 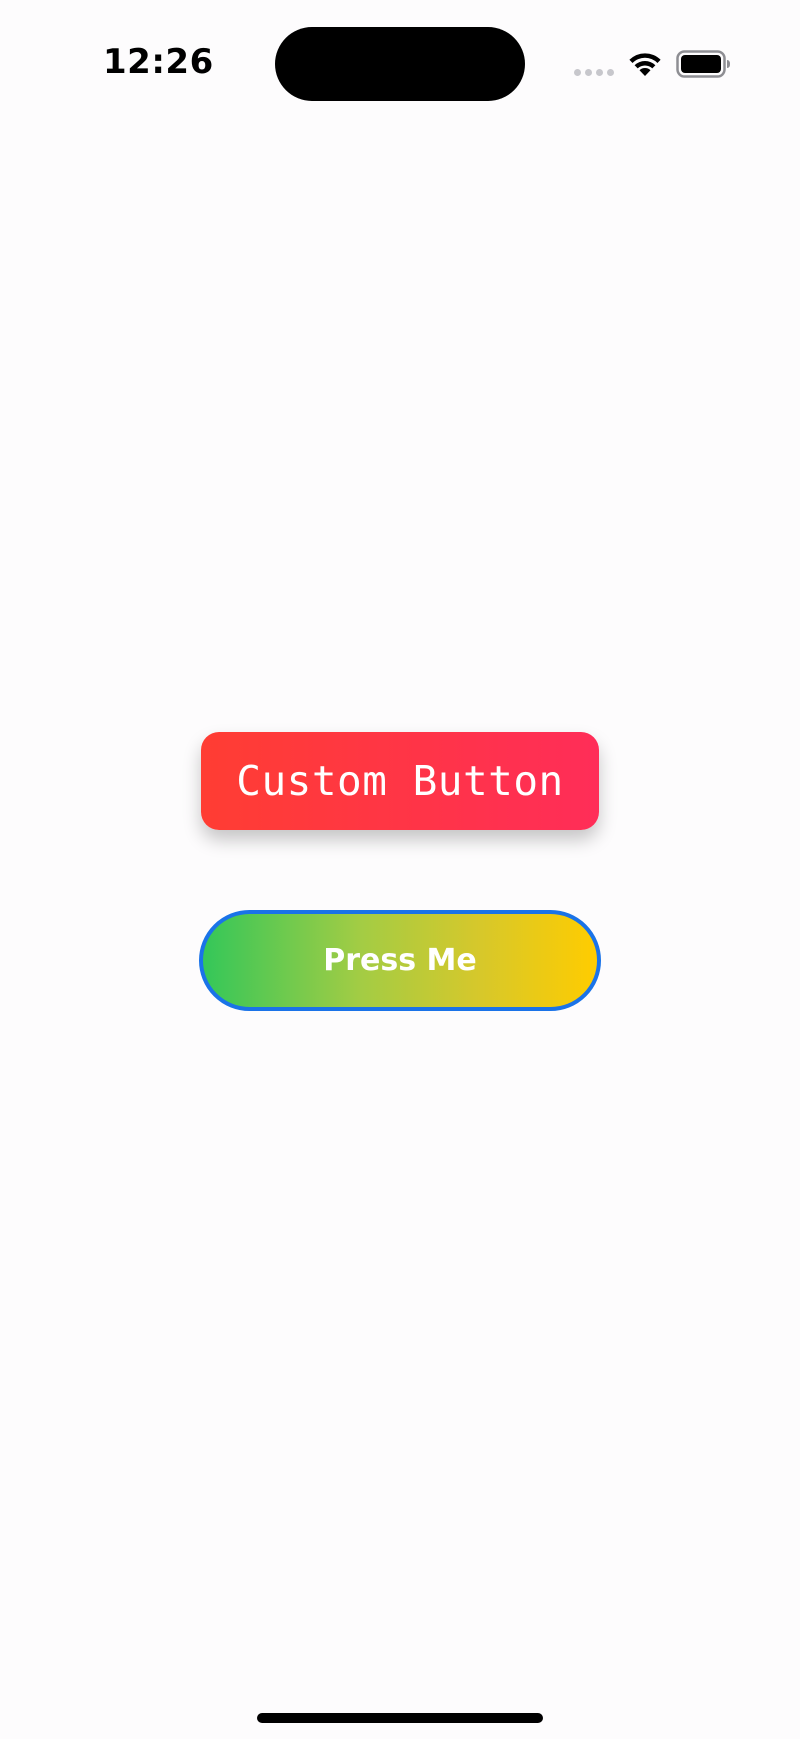 I want to click on custom-button-label: Custom Button, so click(x=400, y=781).